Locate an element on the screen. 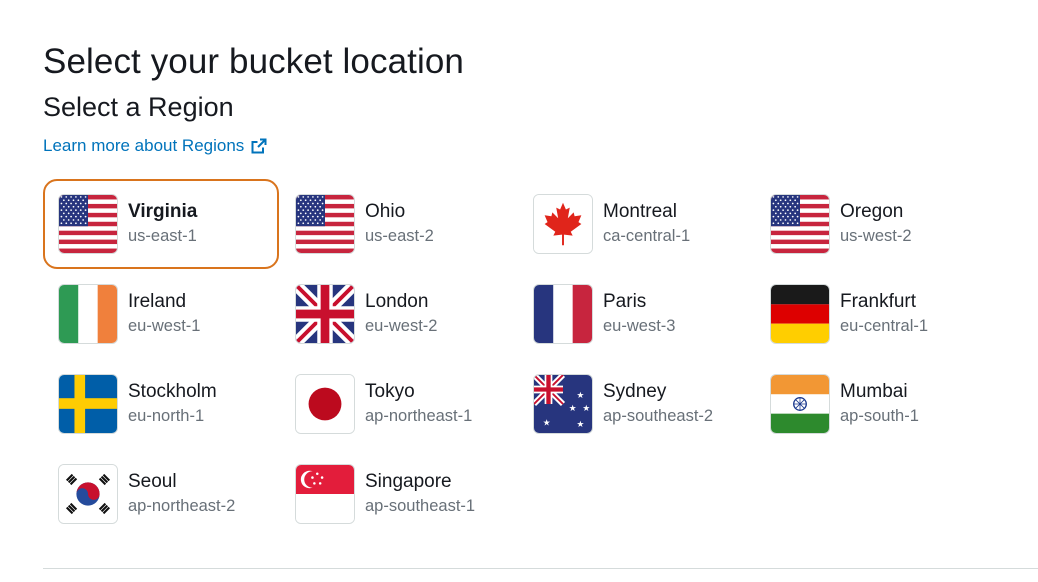 The image size is (1038, 582). region-name: Paris is located at coordinates (625, 301).